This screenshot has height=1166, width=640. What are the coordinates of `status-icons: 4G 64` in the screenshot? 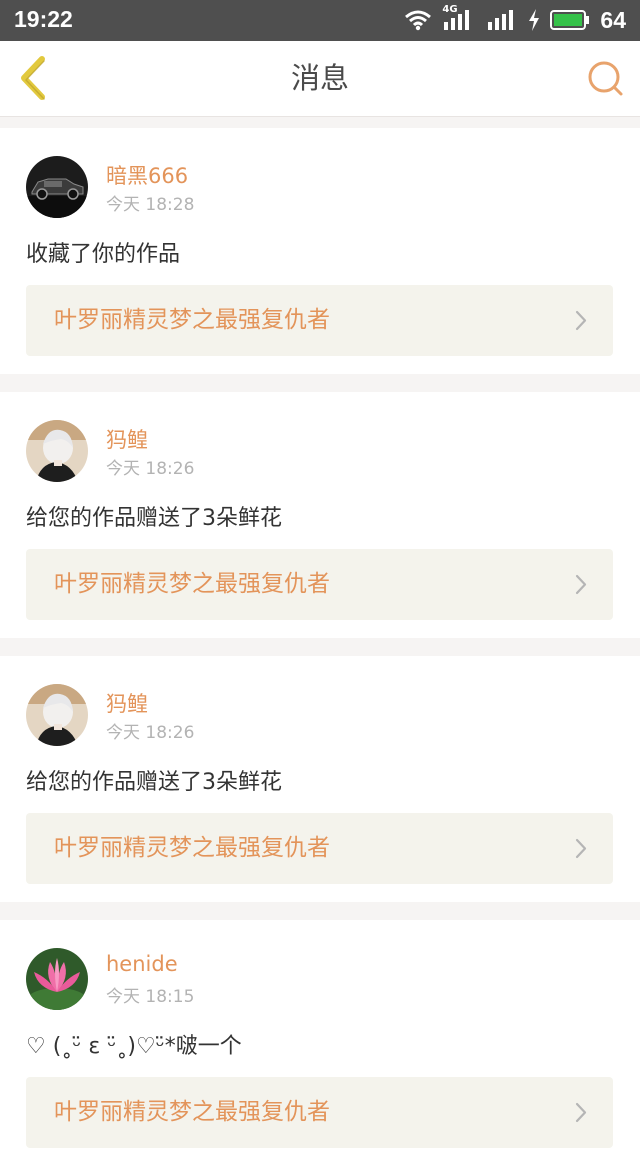 It's located at (515, 19).